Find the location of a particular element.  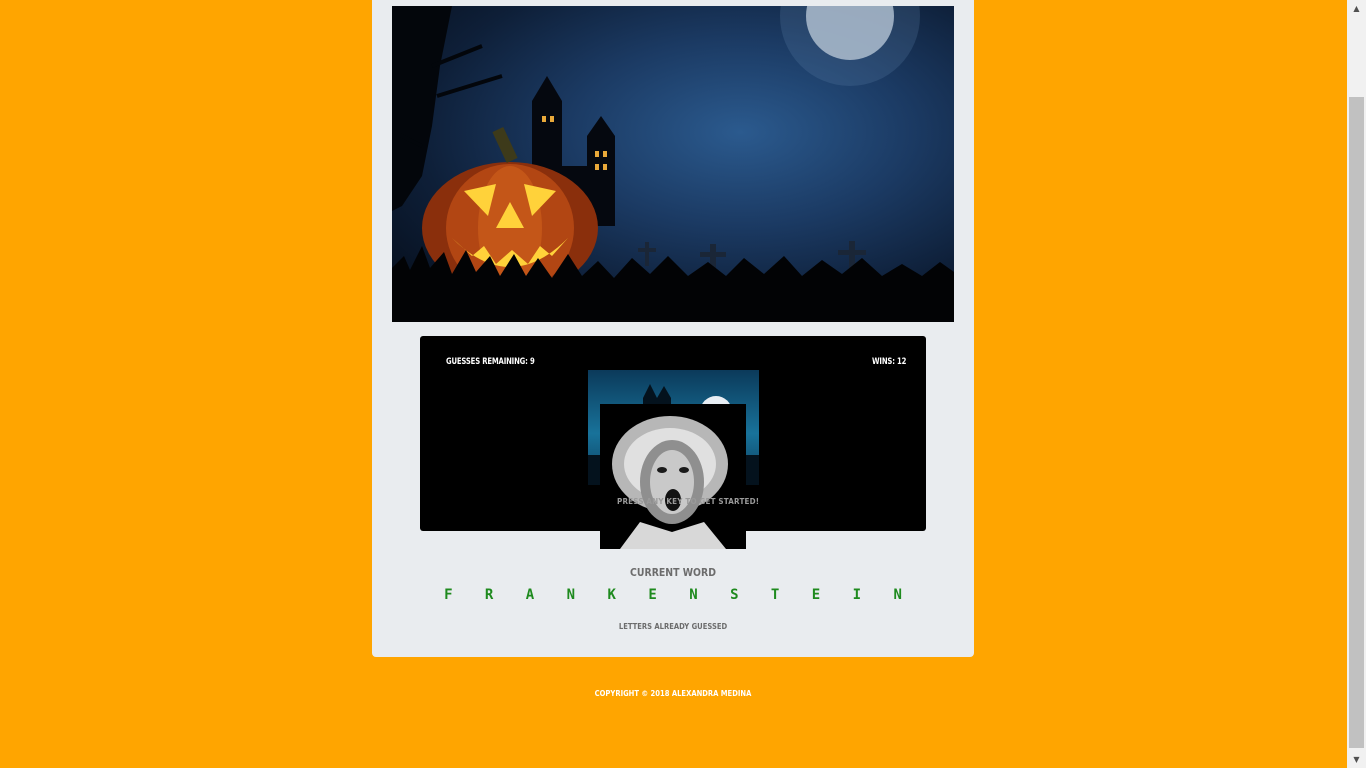

frankenstein-portrait is located at coordinates (673, 476).